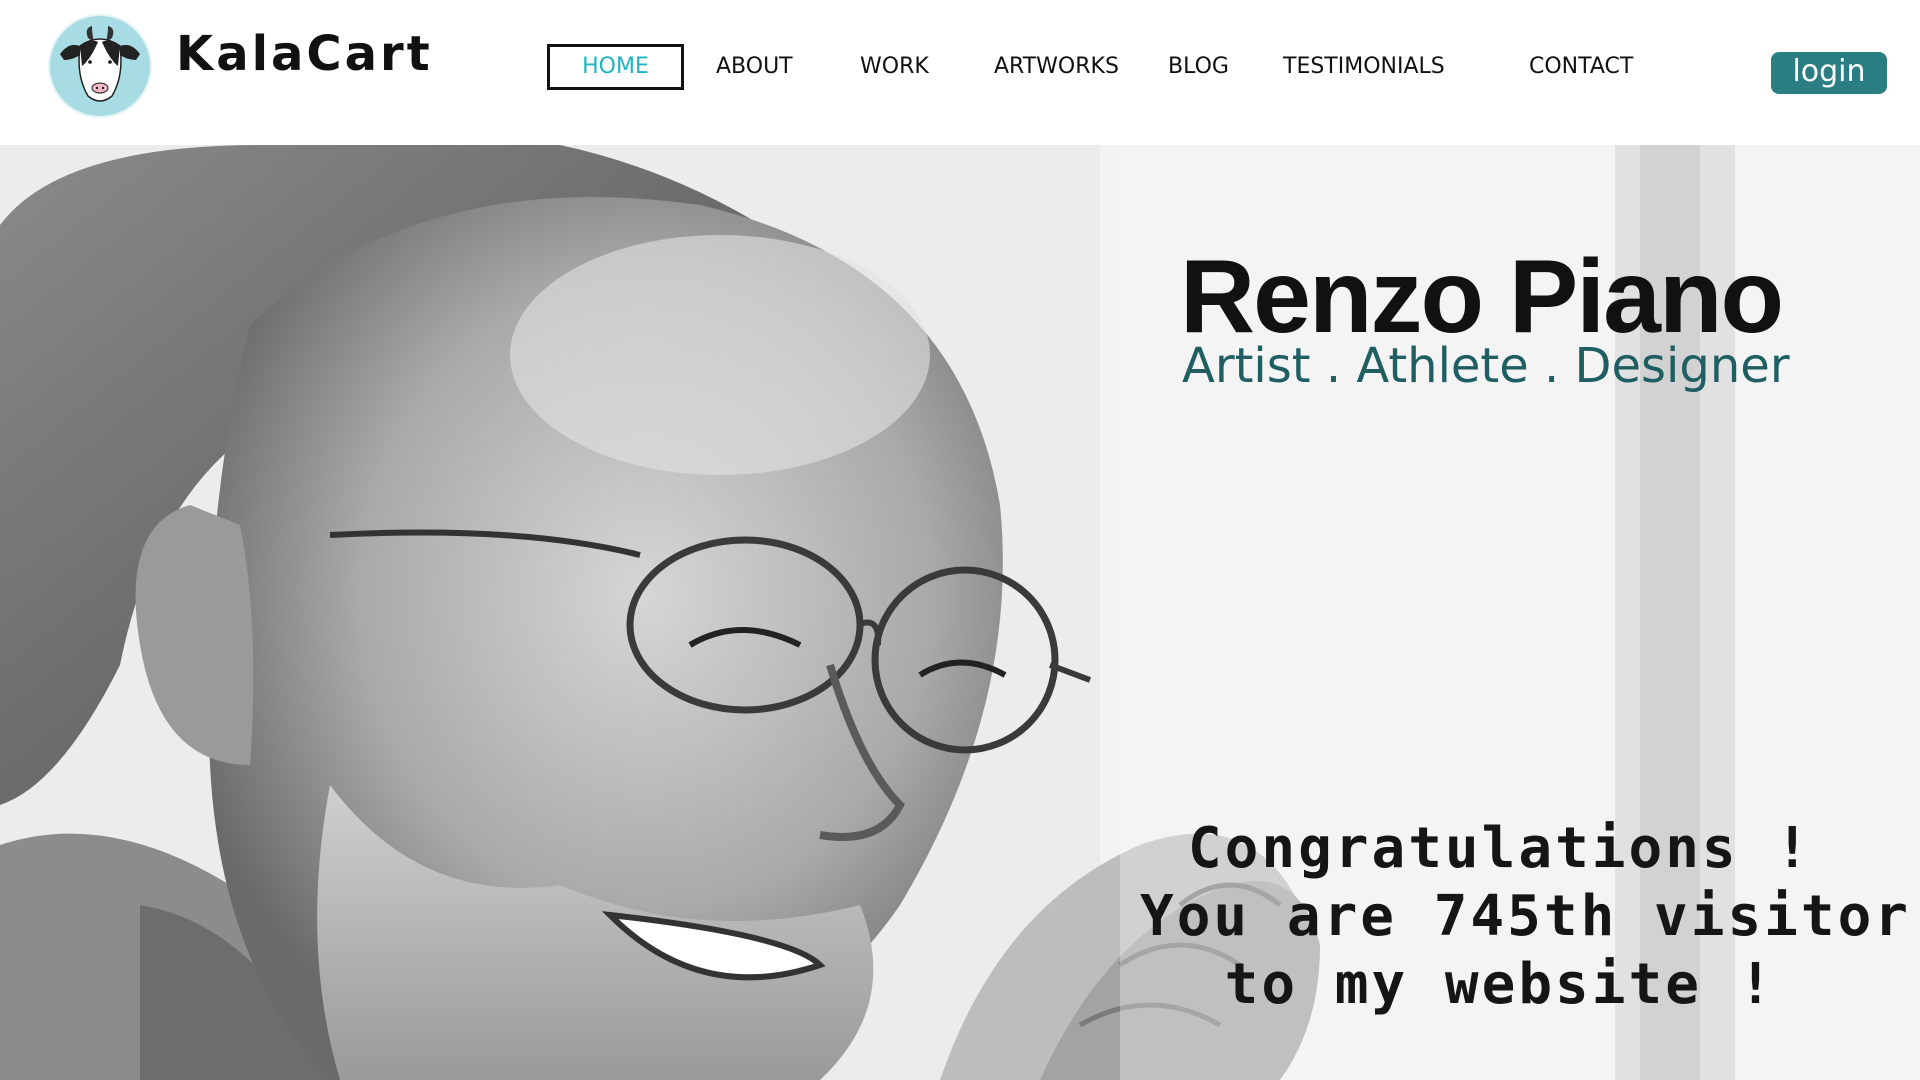 The height and width of the screenshot is (1080, 1920). Describe the element at coordinates (1482, 297) in the screenshot. I see `hero-title: Renzo Piano` at that location.